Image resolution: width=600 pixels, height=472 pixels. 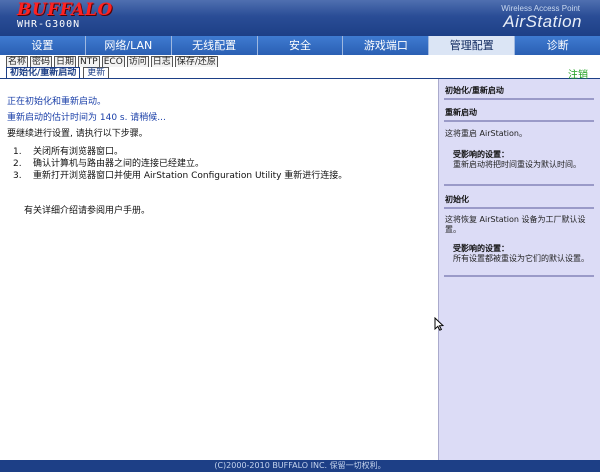 I want to click on step-text: 关闭所有浏览器窗口。, so click(x=78, y=152).